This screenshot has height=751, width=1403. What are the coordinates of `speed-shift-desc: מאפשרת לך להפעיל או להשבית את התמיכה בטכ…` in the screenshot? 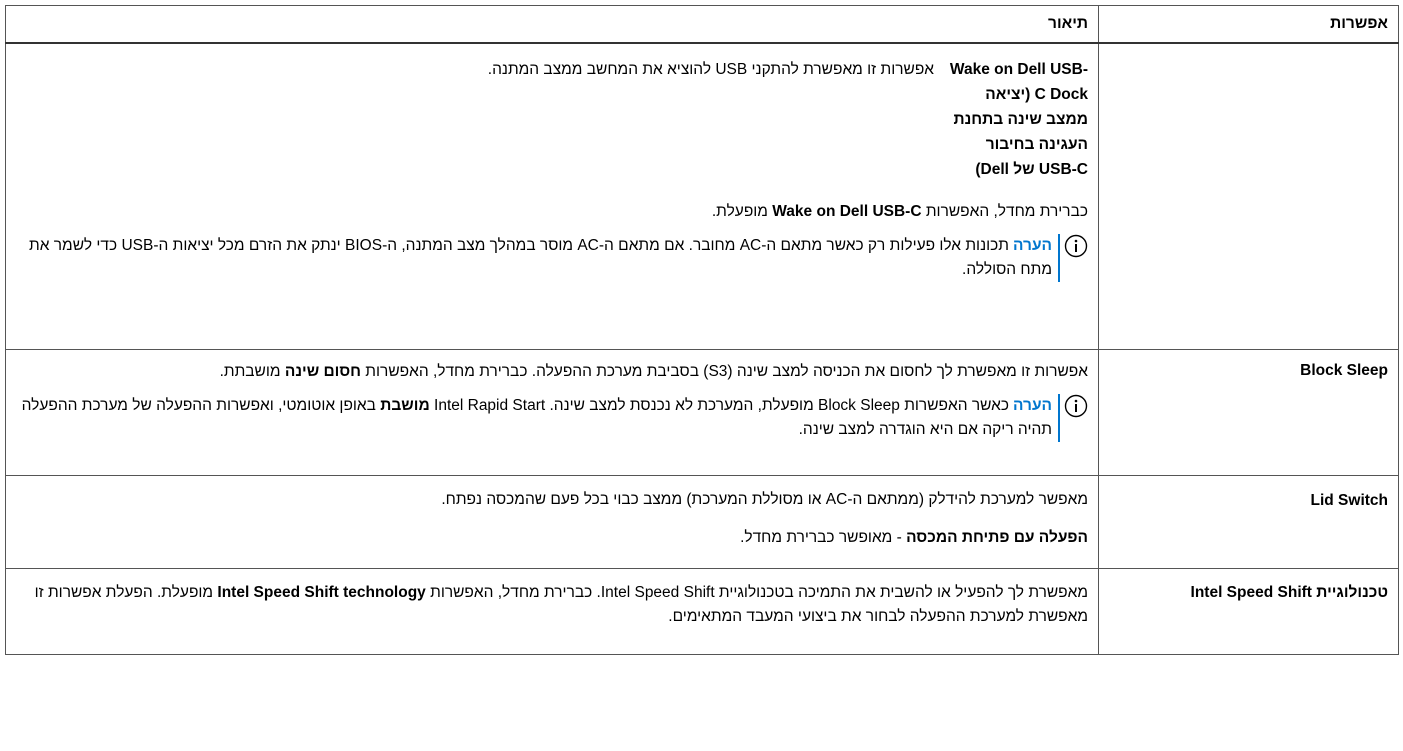 It's located at (561, 604).